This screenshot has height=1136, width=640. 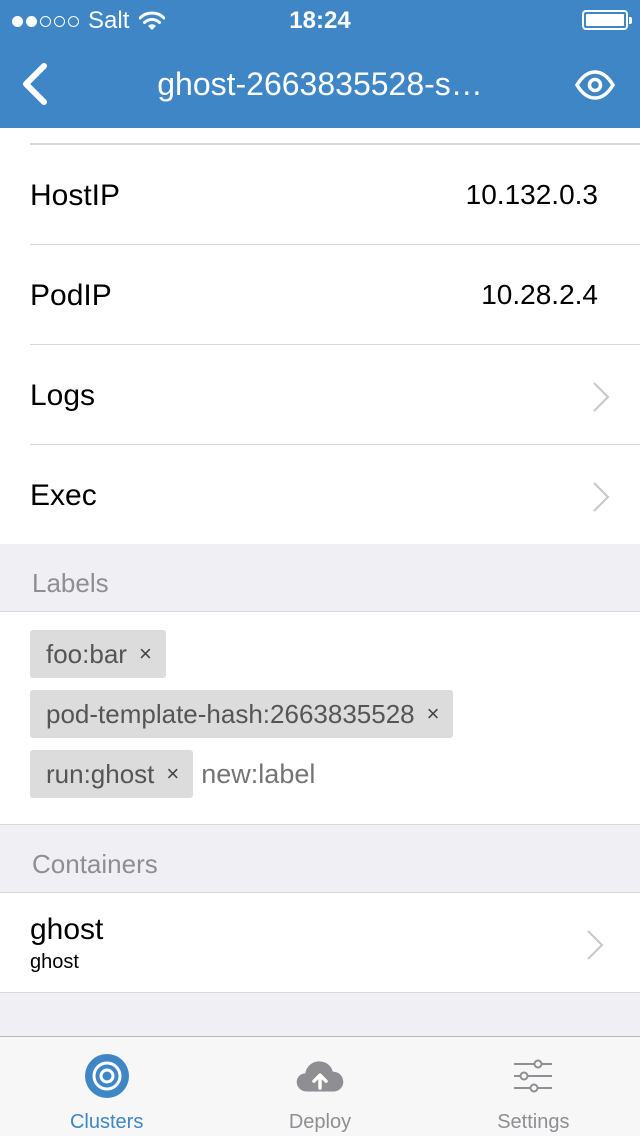 I want to click on tab-bar: Clusters Deploy Settings, so click(x=320, y=1086).